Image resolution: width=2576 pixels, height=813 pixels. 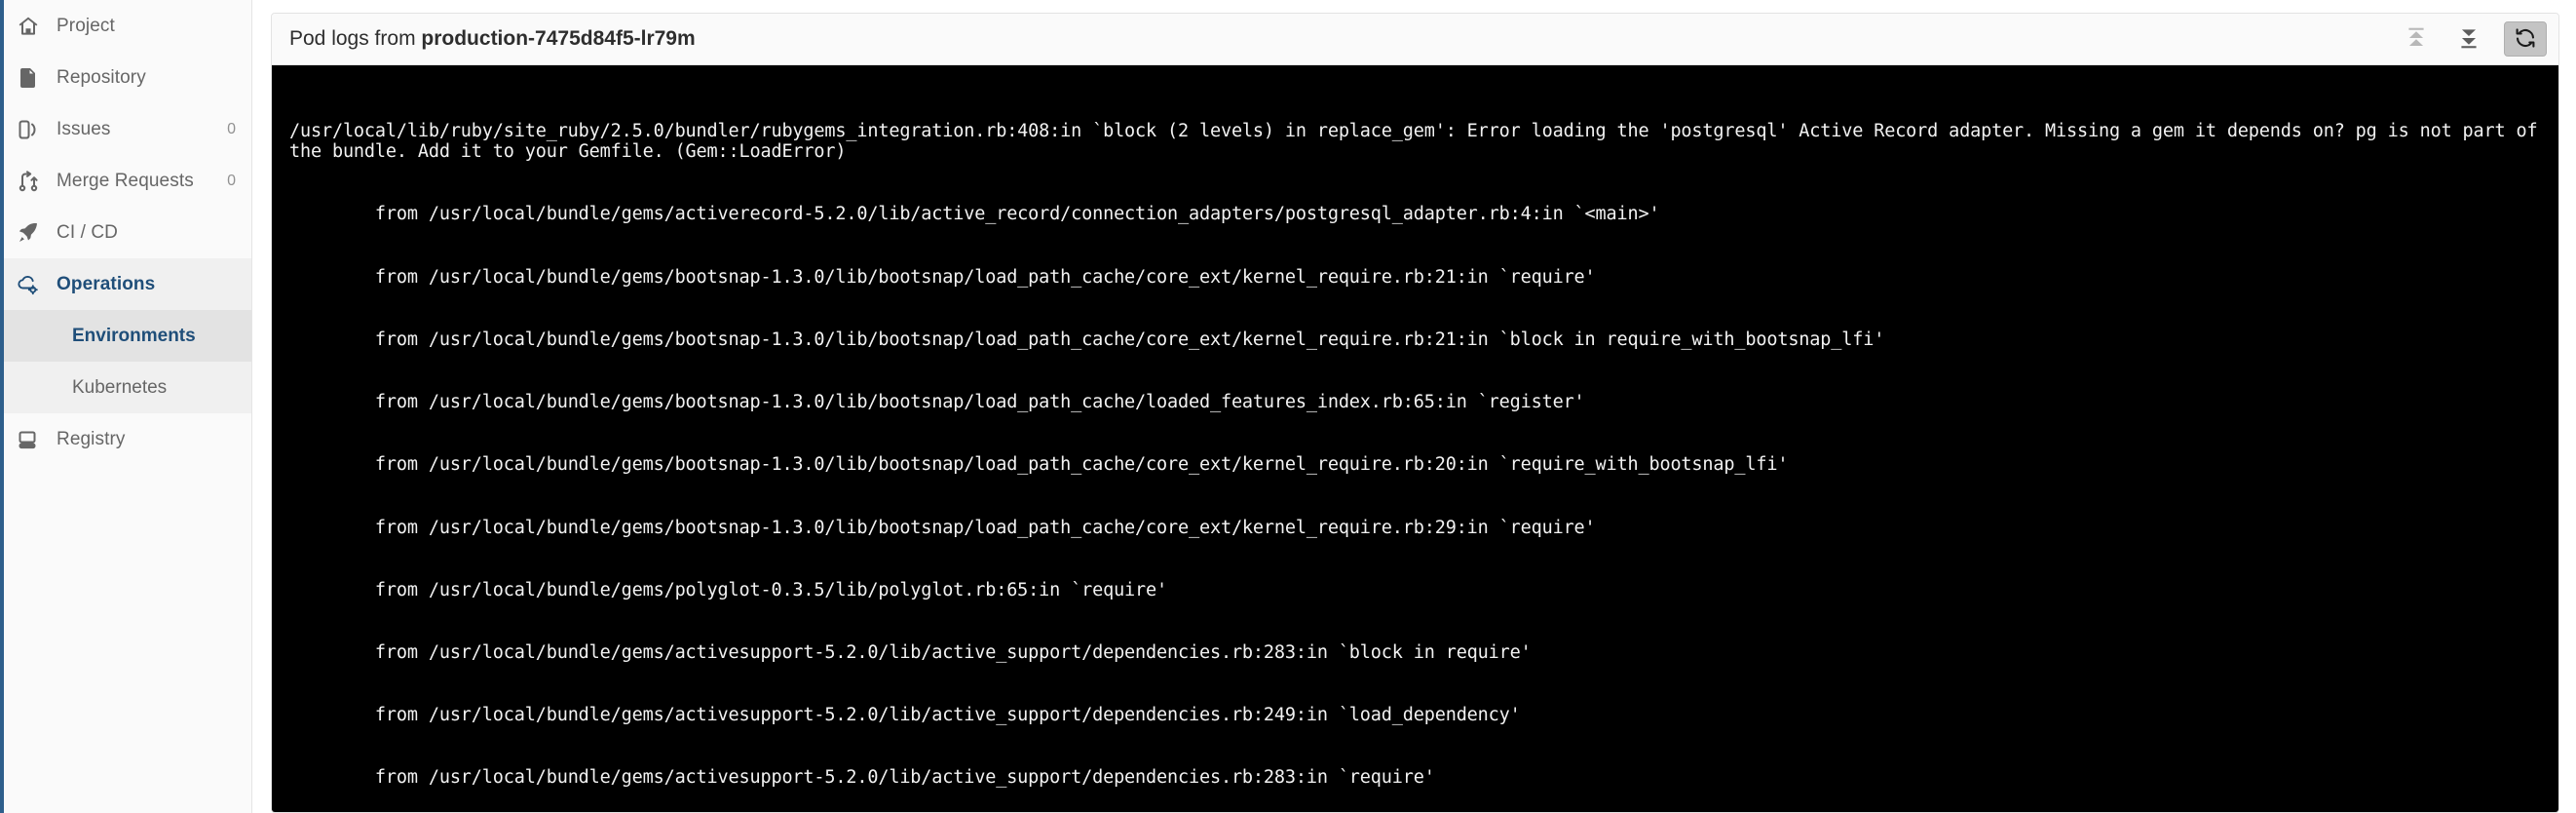 I want to click on merge-request-icon, so click(x=28, y=182).